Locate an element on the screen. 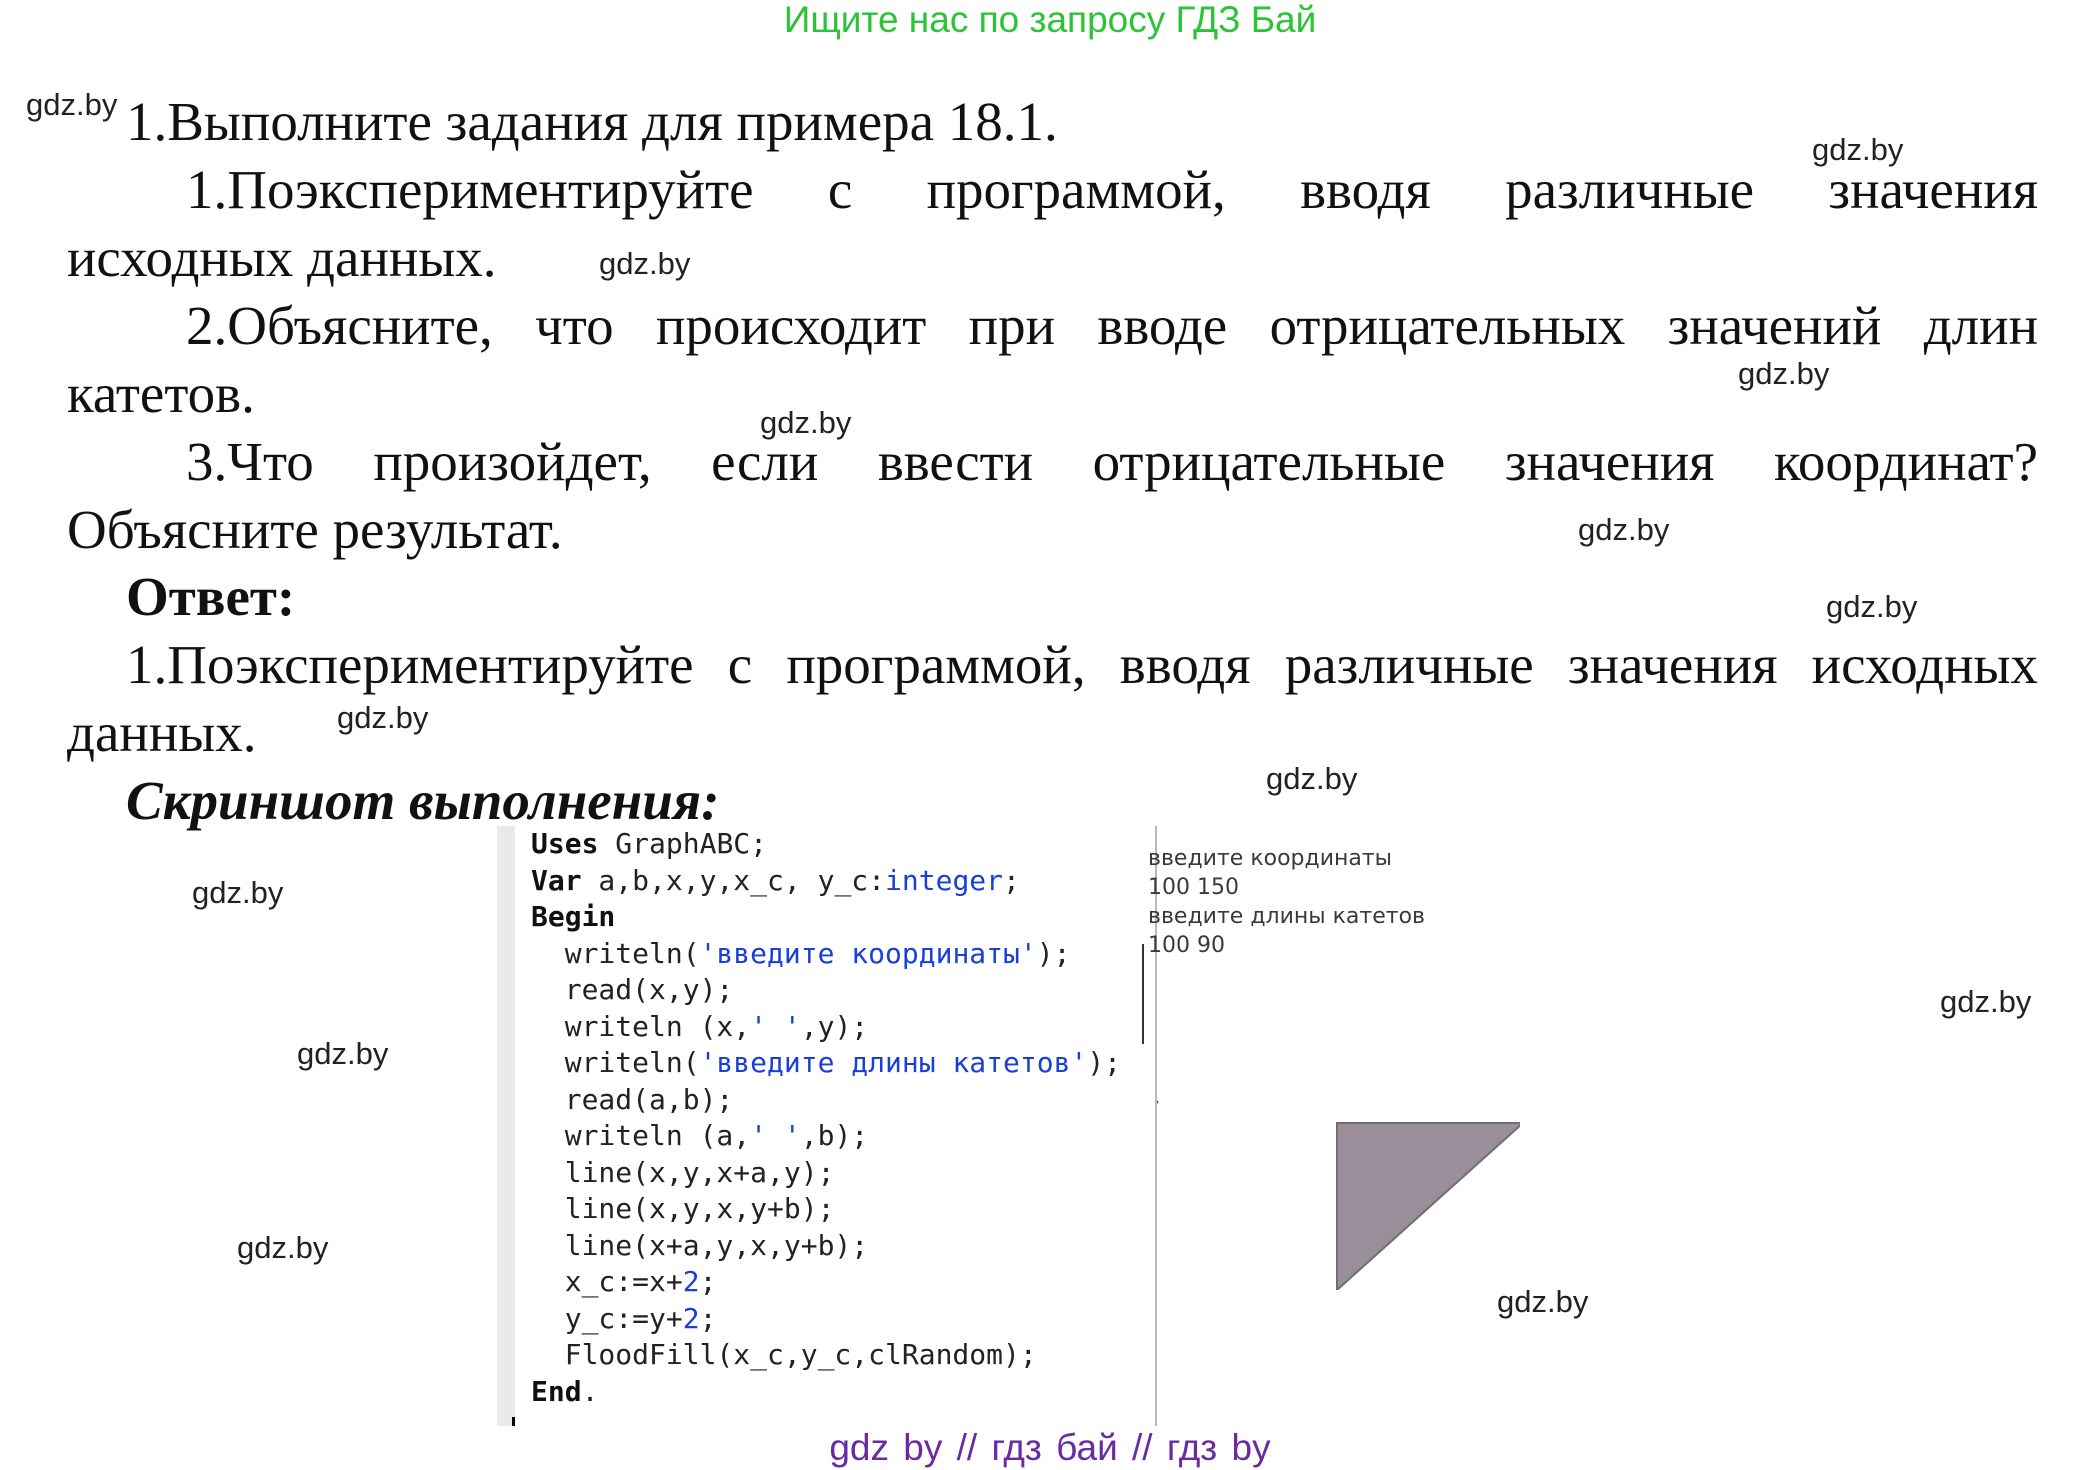 The height and width of the screenshot is (1470, 2100). code-text: read(x,y); is located at coordinates (632, 989).